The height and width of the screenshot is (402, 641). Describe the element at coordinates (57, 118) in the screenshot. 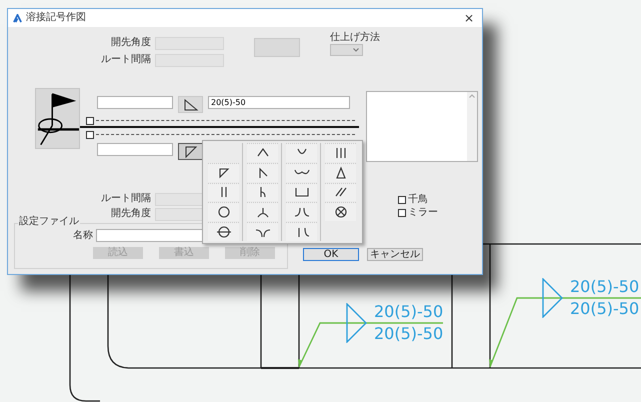

I see `weld-flag-preview` at that location.